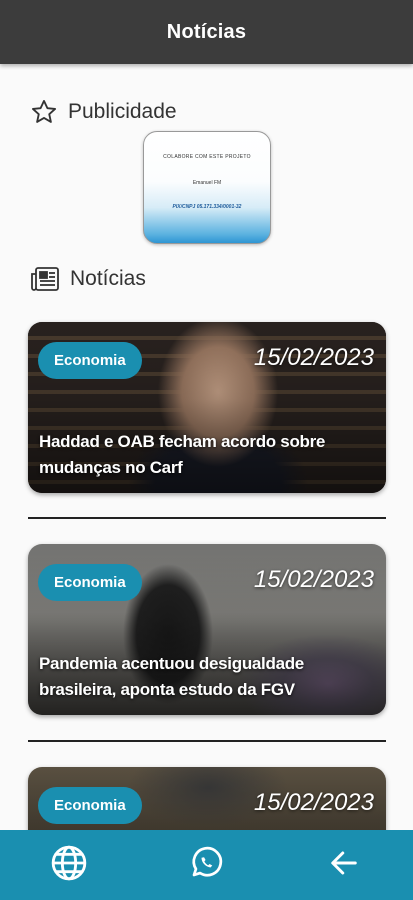  What do you see at coordinates (45, 279) in the screenshot?
I see `newspaper-icon` at bounding box center [45, 279].